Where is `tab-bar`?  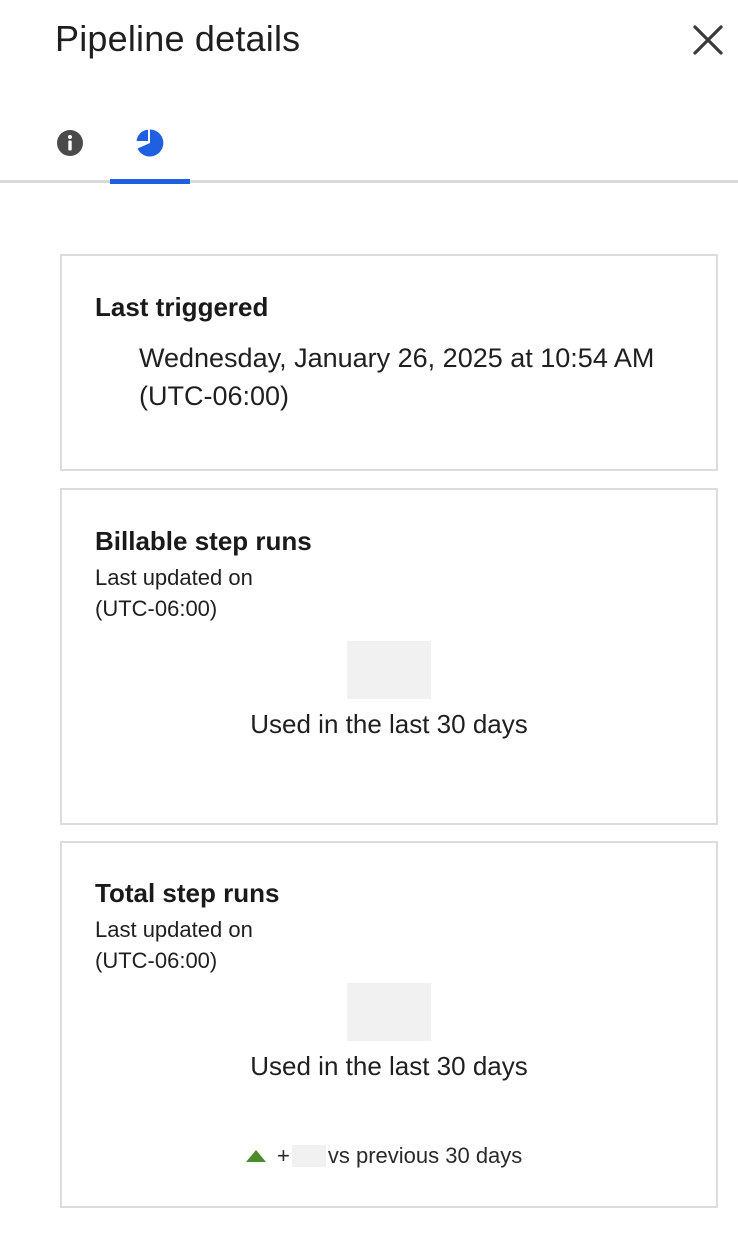
tab-bar is located at coordinates (369, 147).